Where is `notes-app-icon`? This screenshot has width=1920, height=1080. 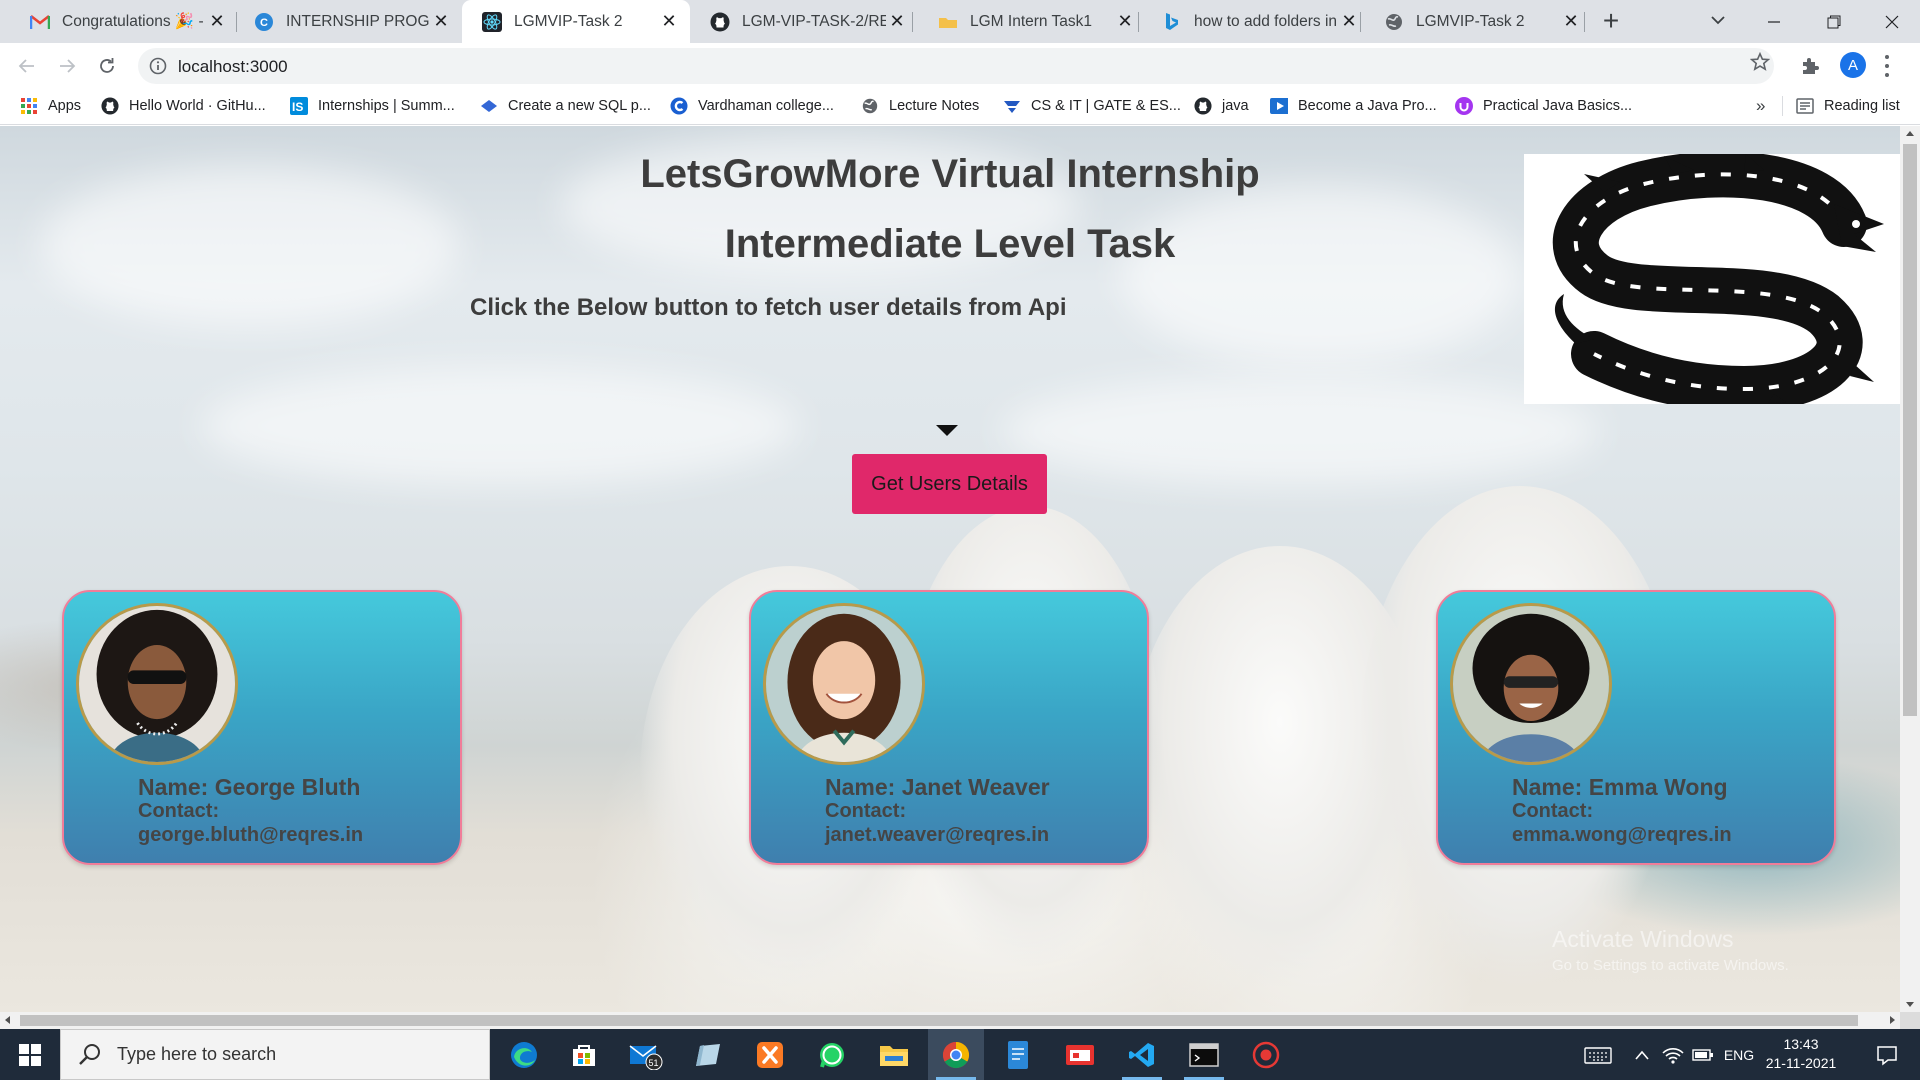 notes-app-icon is located at coordinates (708, 1054).